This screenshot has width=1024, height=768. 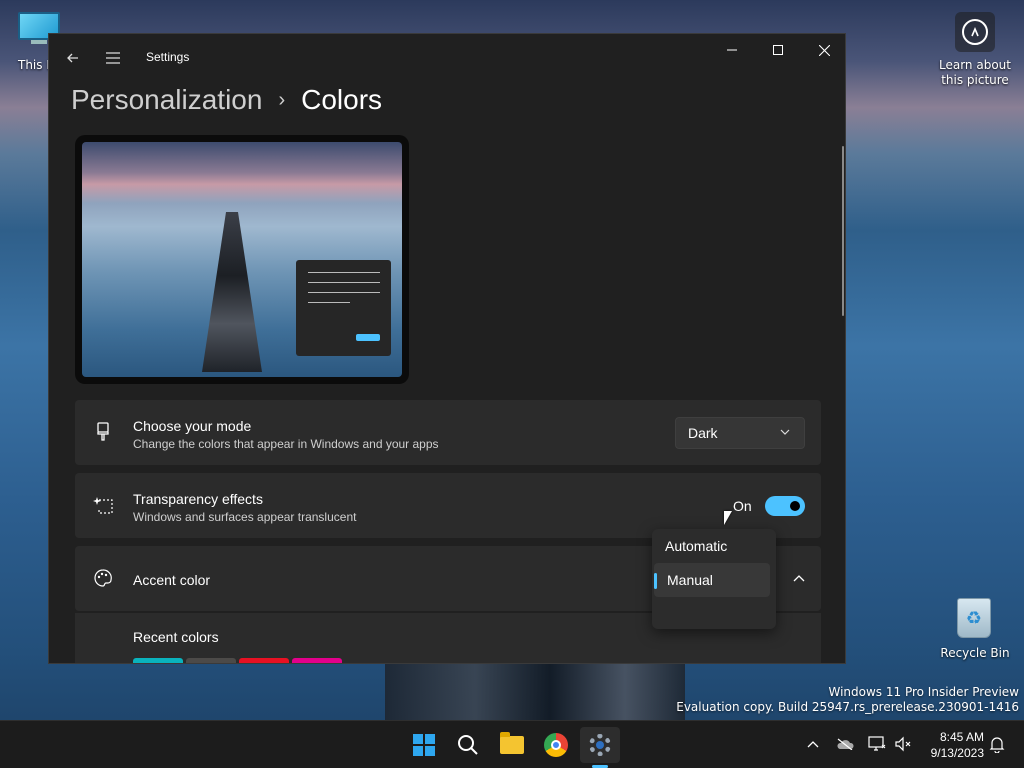 What do you see at coordinates (168, 57) in the screenshot?
I see `window-title: Settings` at bounding box center [168, 57].